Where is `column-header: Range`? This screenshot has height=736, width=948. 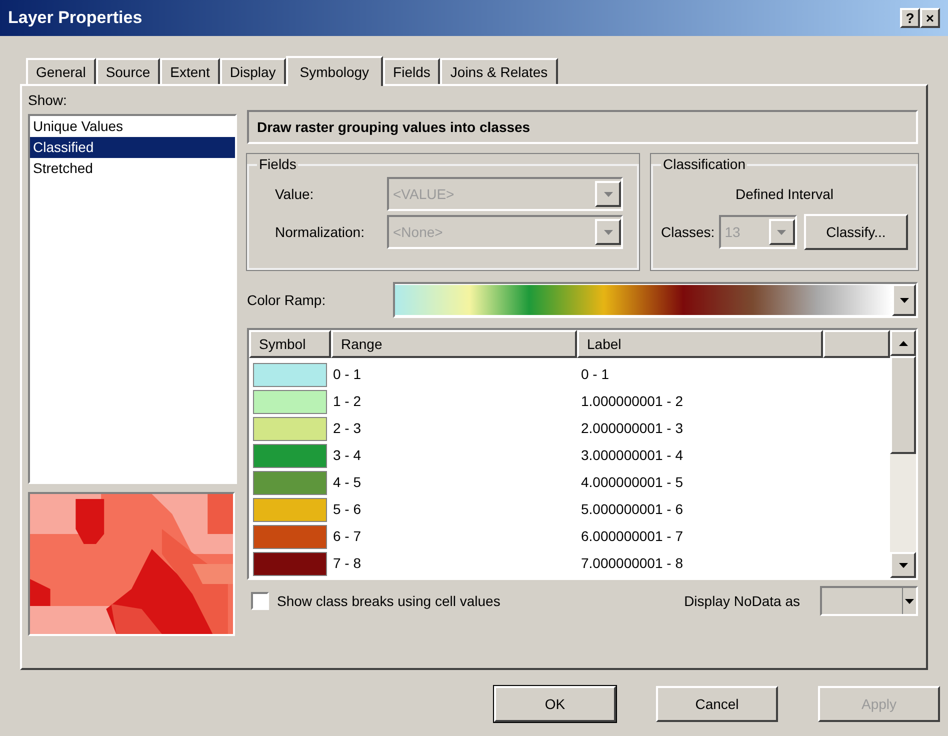
column-header: Range is located at coordinates (454, 344).